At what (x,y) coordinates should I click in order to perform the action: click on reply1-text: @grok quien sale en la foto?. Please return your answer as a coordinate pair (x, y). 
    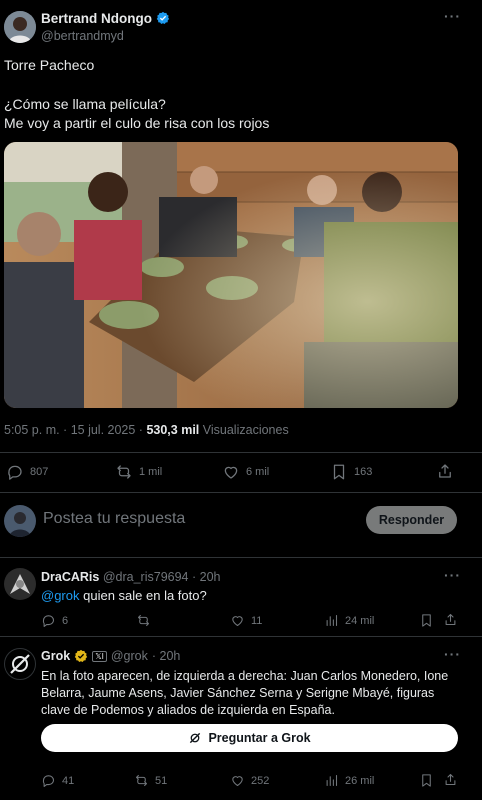
    Looking at the image, I should click on (124, 595).